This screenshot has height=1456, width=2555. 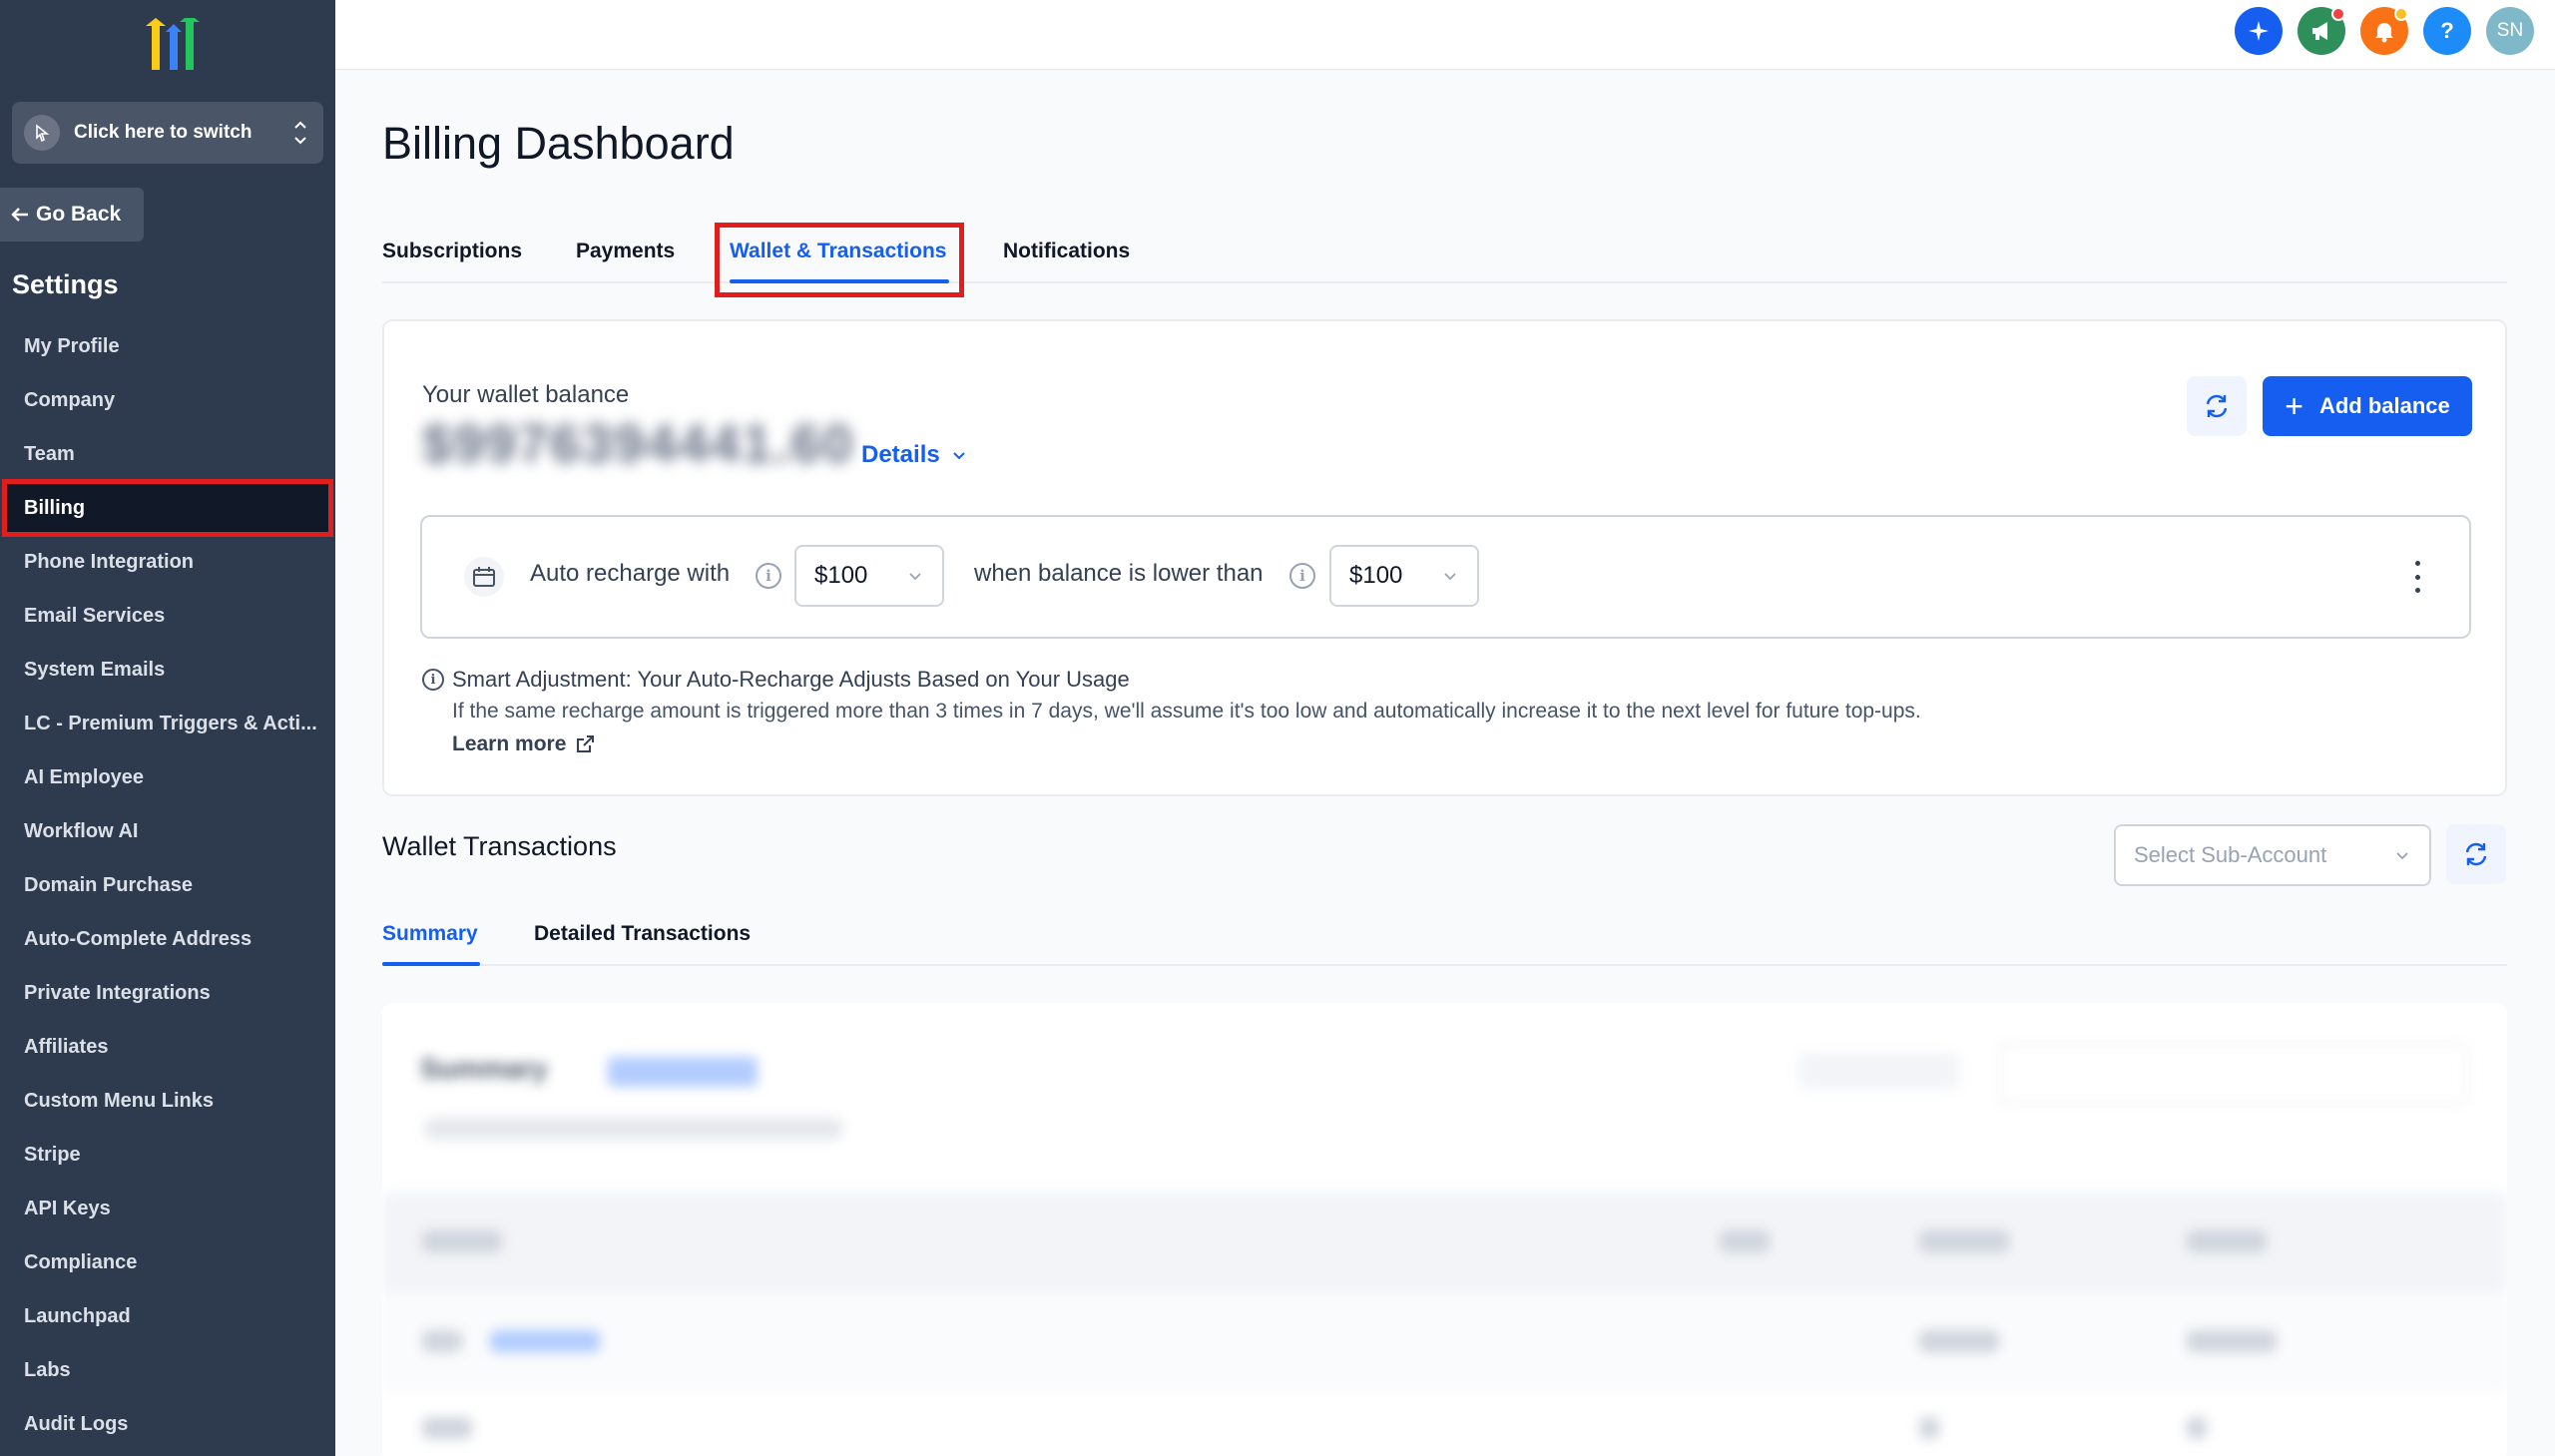 What do you see at coordinates (1445, 35) in the screenshot?
I see `topbar: ? SN` at bounding box center [1445, 35].